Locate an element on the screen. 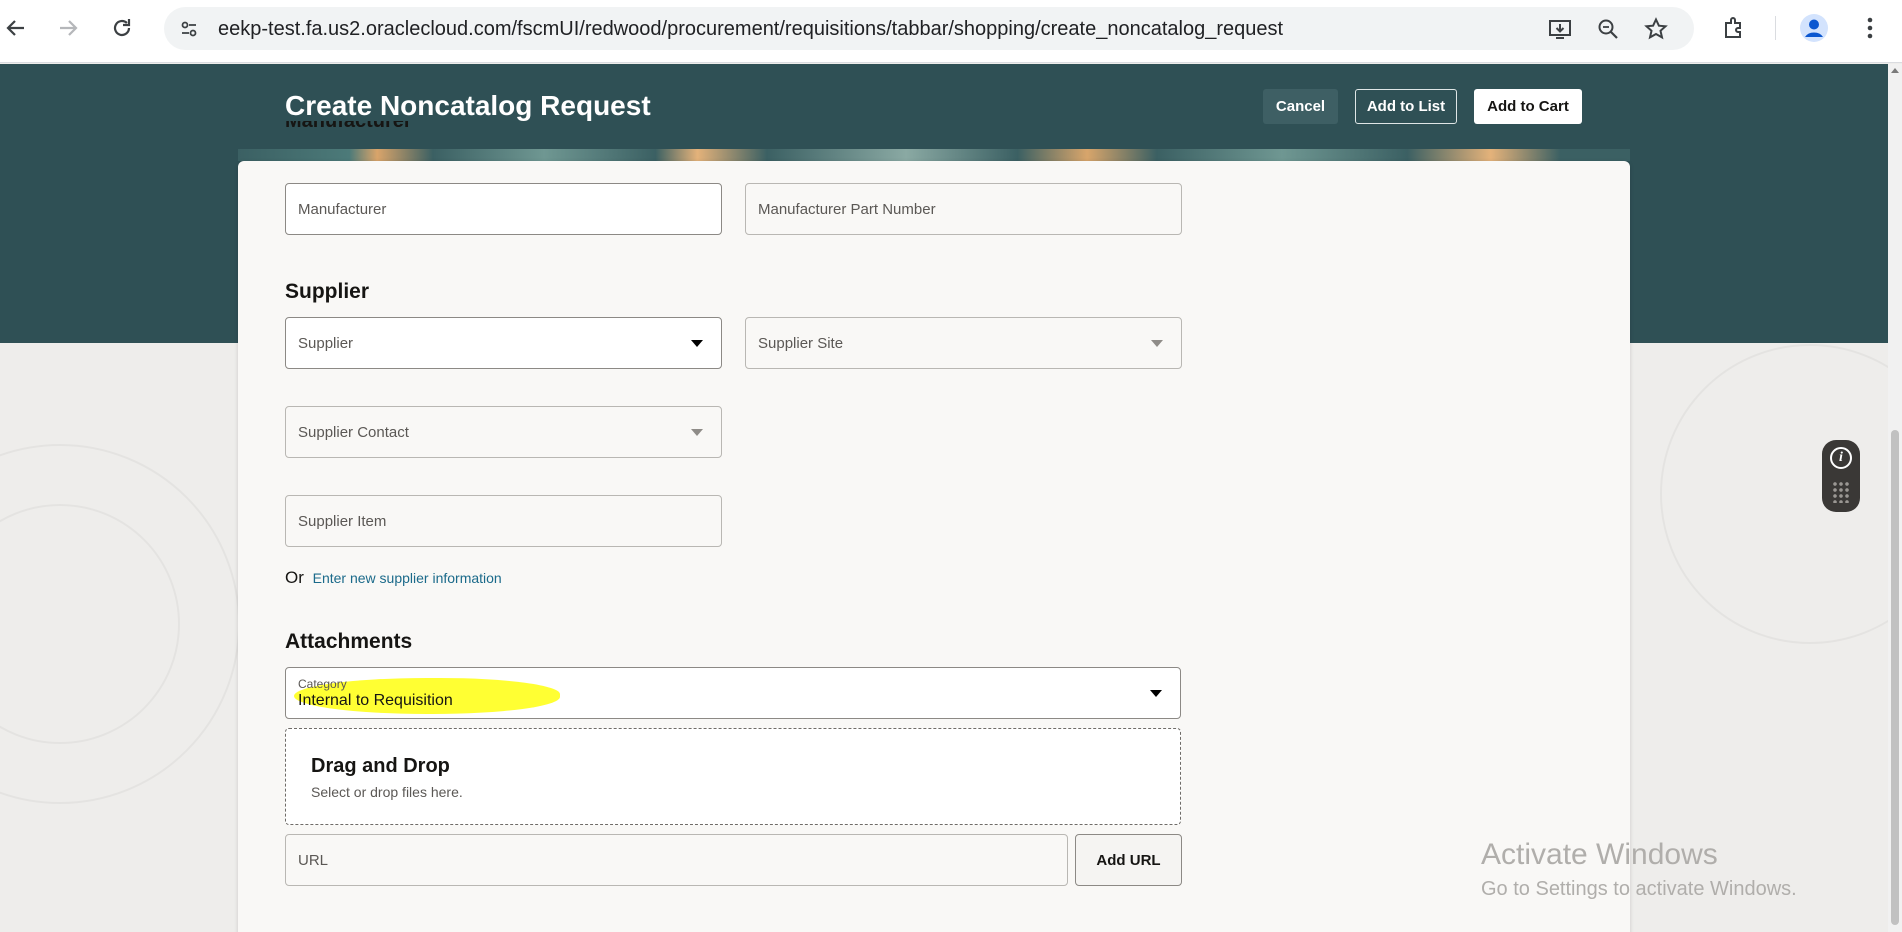 This screenshot has height=932, width=1902. zoom-icon is located at coordinates (1608, 29).